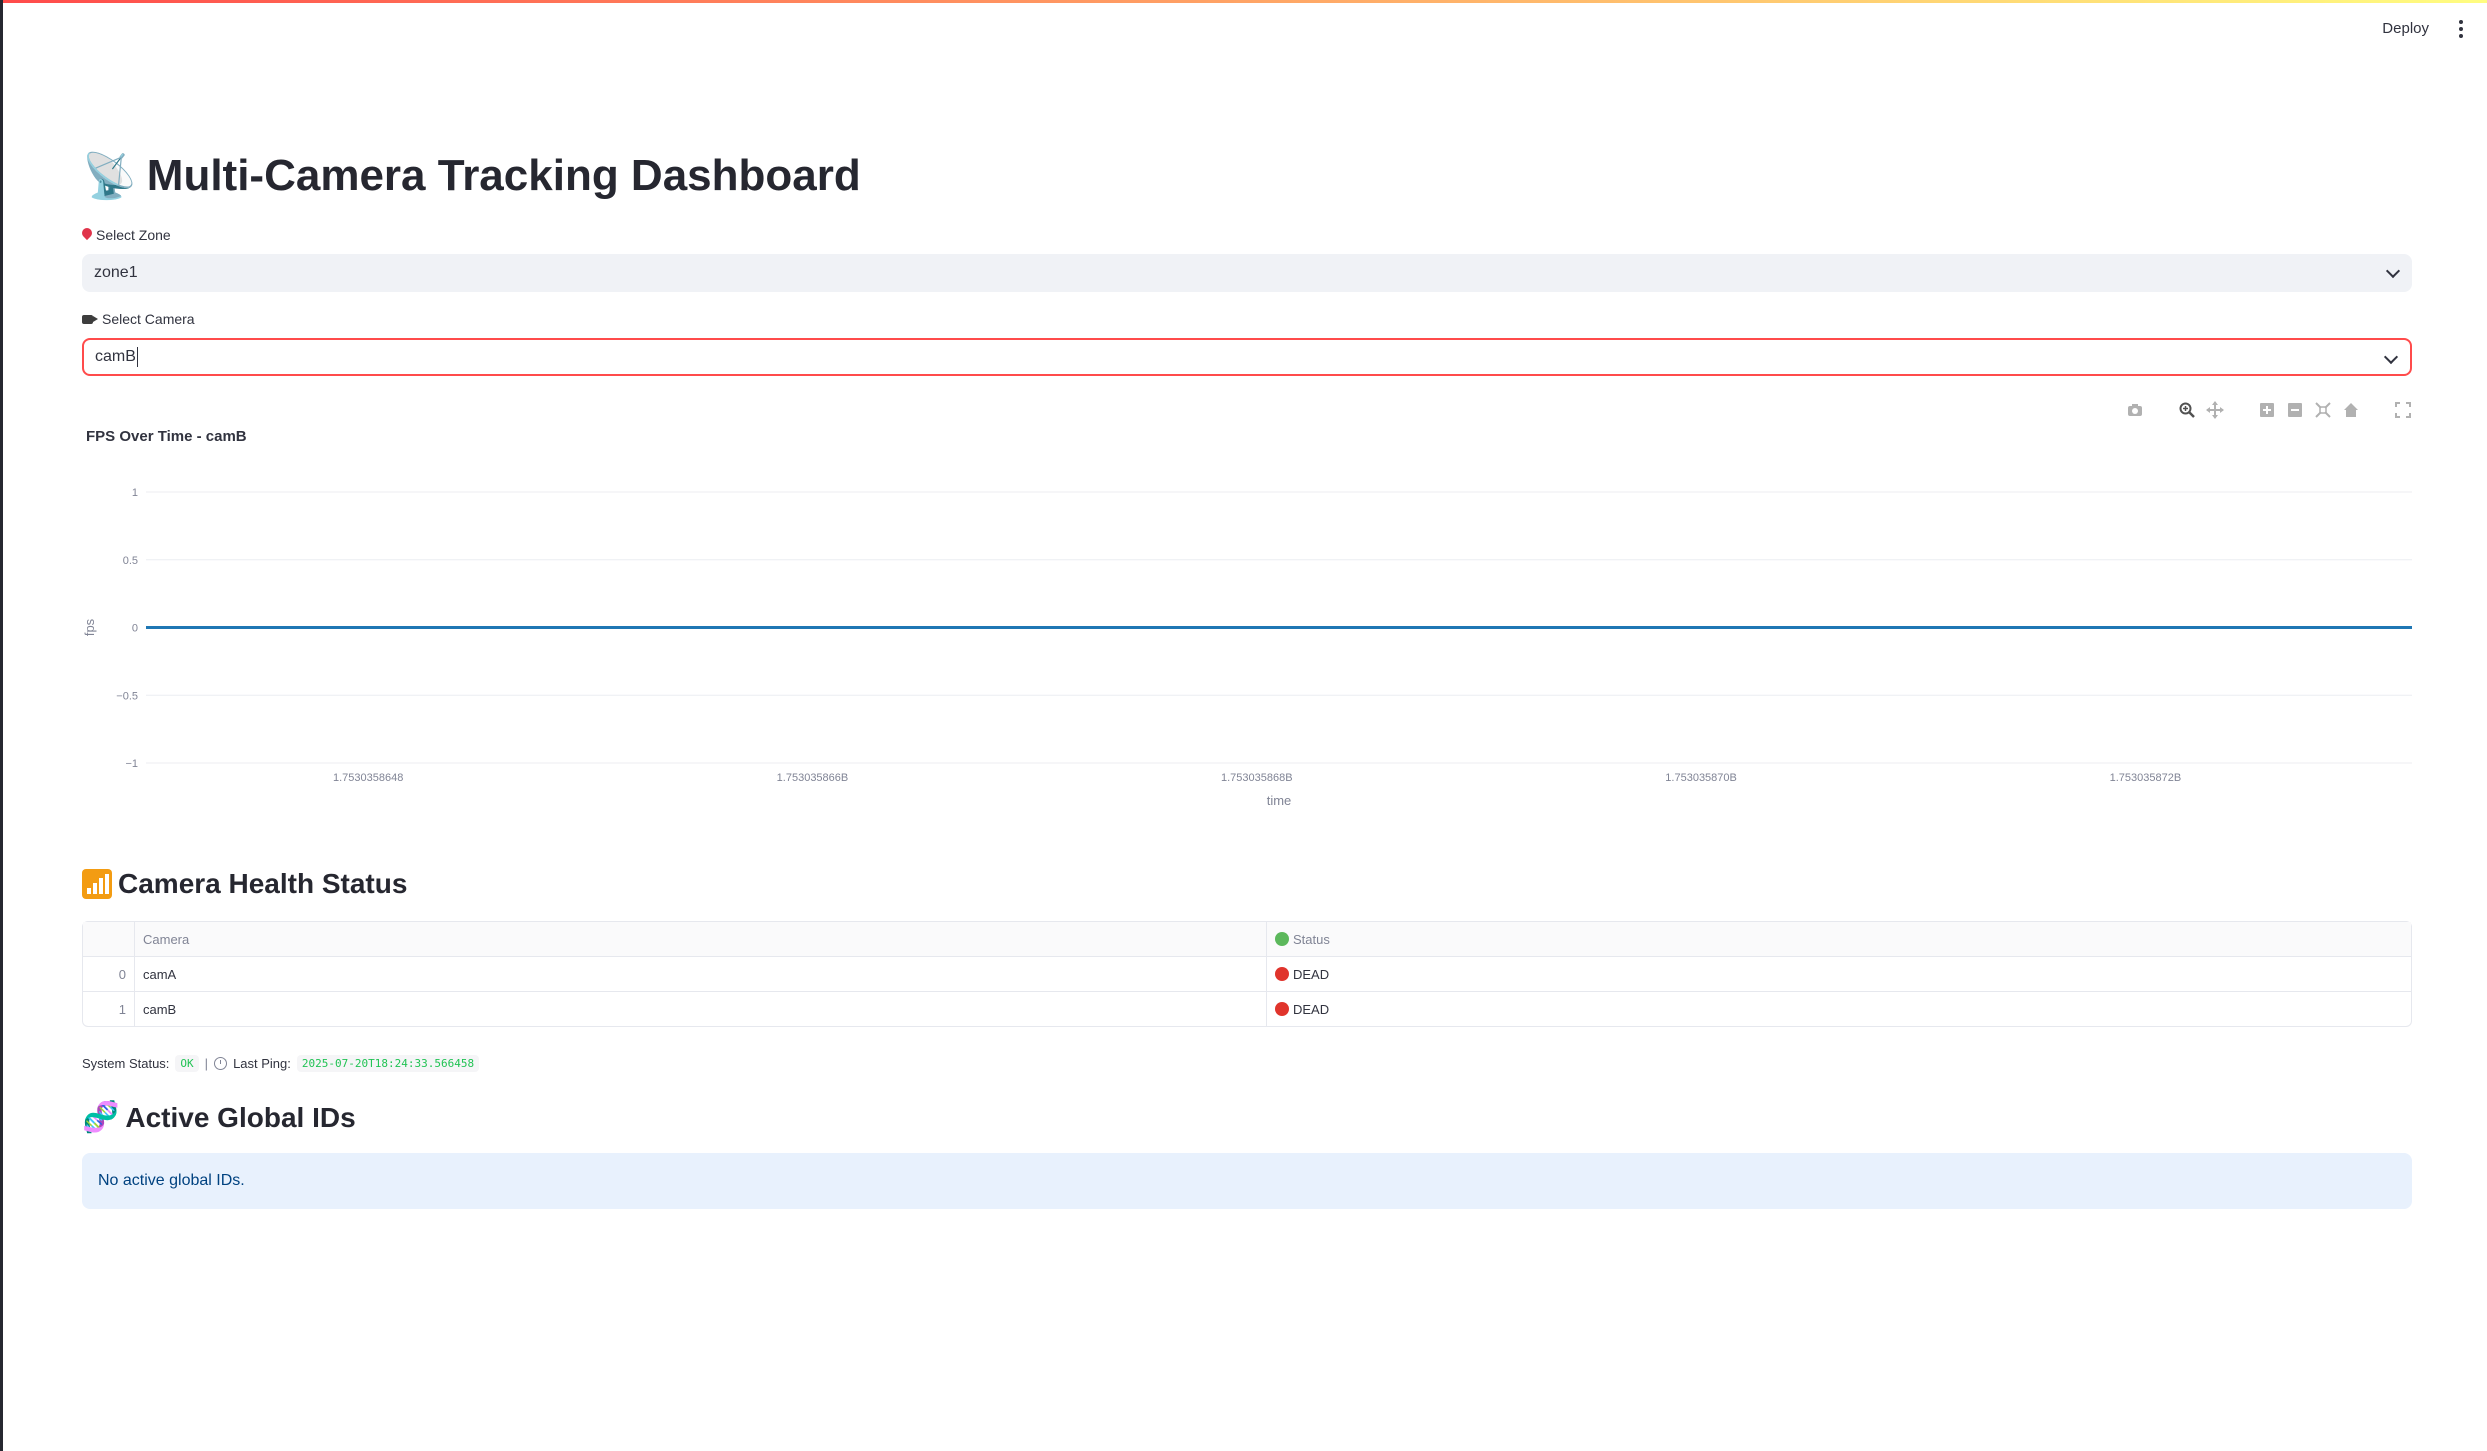 This screenshot has height=1451, width=2487. What do you see at coordinates (1839, 939) in the screenshot?
I see `status-column-header: Status` at bounding box center [1839, 939].